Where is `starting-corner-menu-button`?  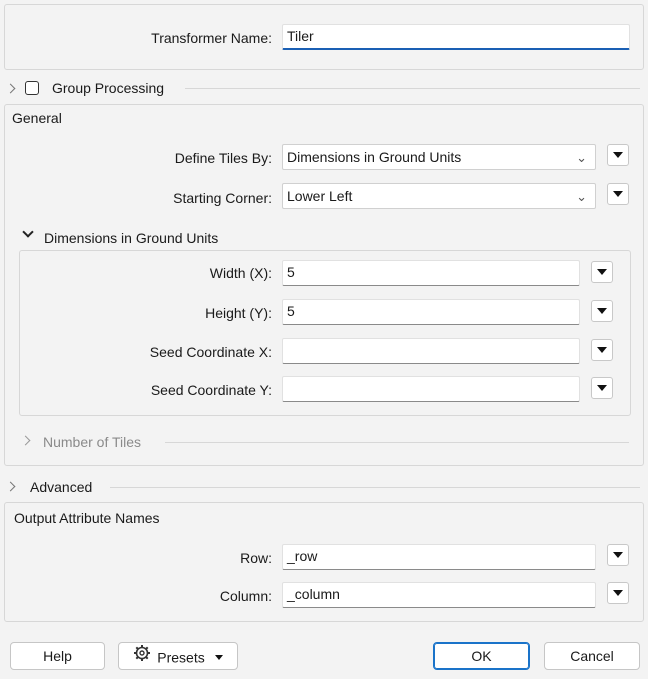 starting-corner-menu-button is located at coordinates (618, 194).